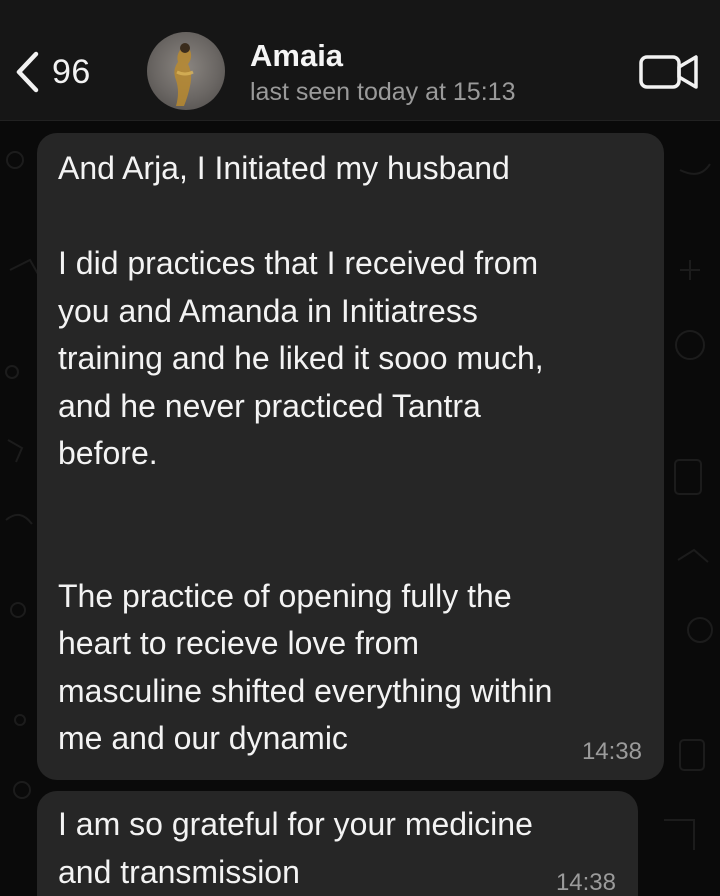  Describe the element at coordinates (27, 72) in the screenshot. I see `chevron-left-icon` at that location.